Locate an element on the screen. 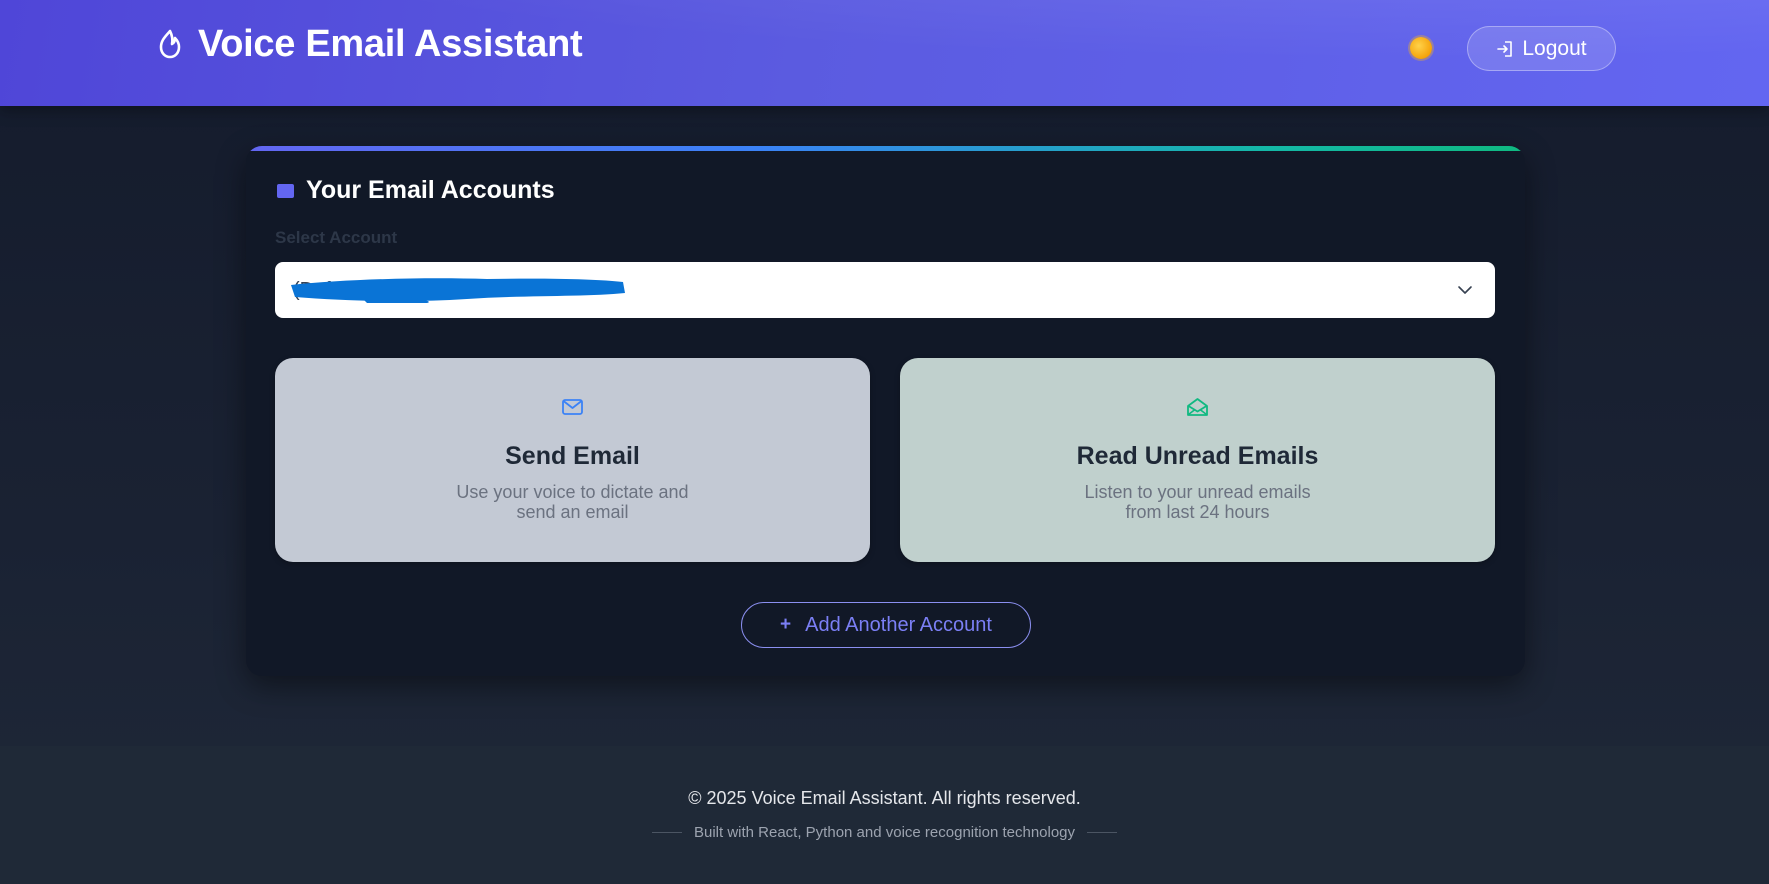 The width and height of the screenshot is (1769, 884). theme-toggle-button is located at coordinates (1421, 48).